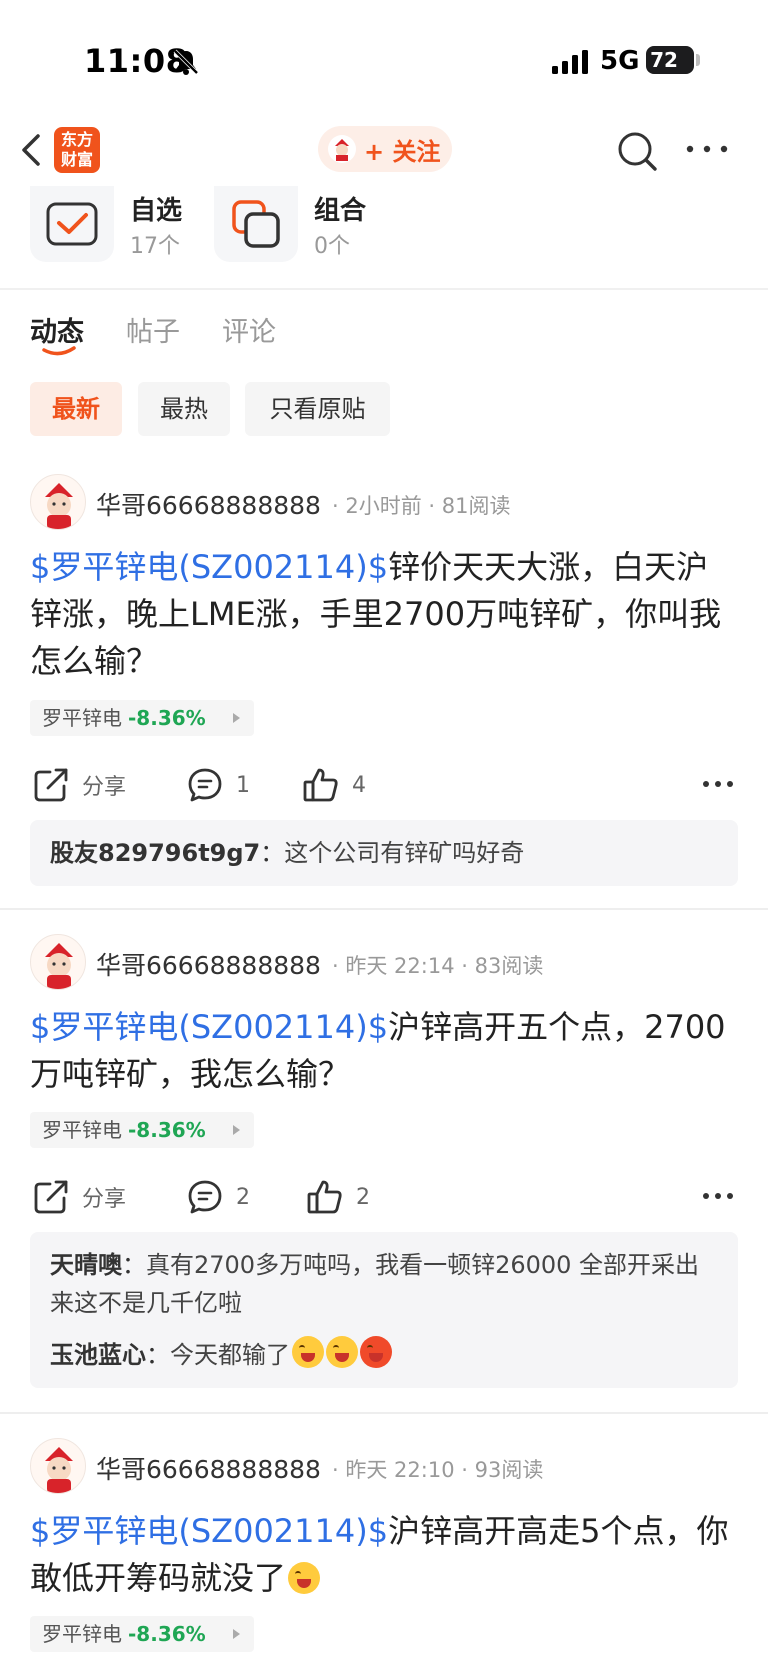 Image resolution: width=768 pixels, height=1670 pixels. I want to click on tab-comments: 评论, so click(249, 329).